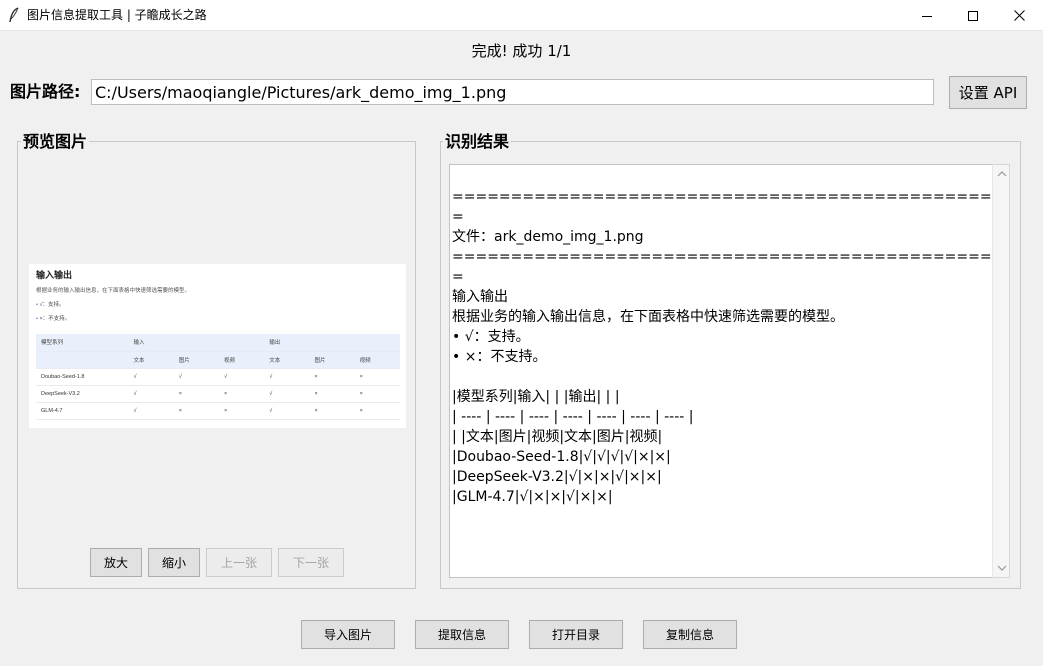 This screenshot has width=1043, height=666. What do you see at coordinates (14, 15) in the screenshot?
I see `feather-icon` at bounding box center [14, 15].